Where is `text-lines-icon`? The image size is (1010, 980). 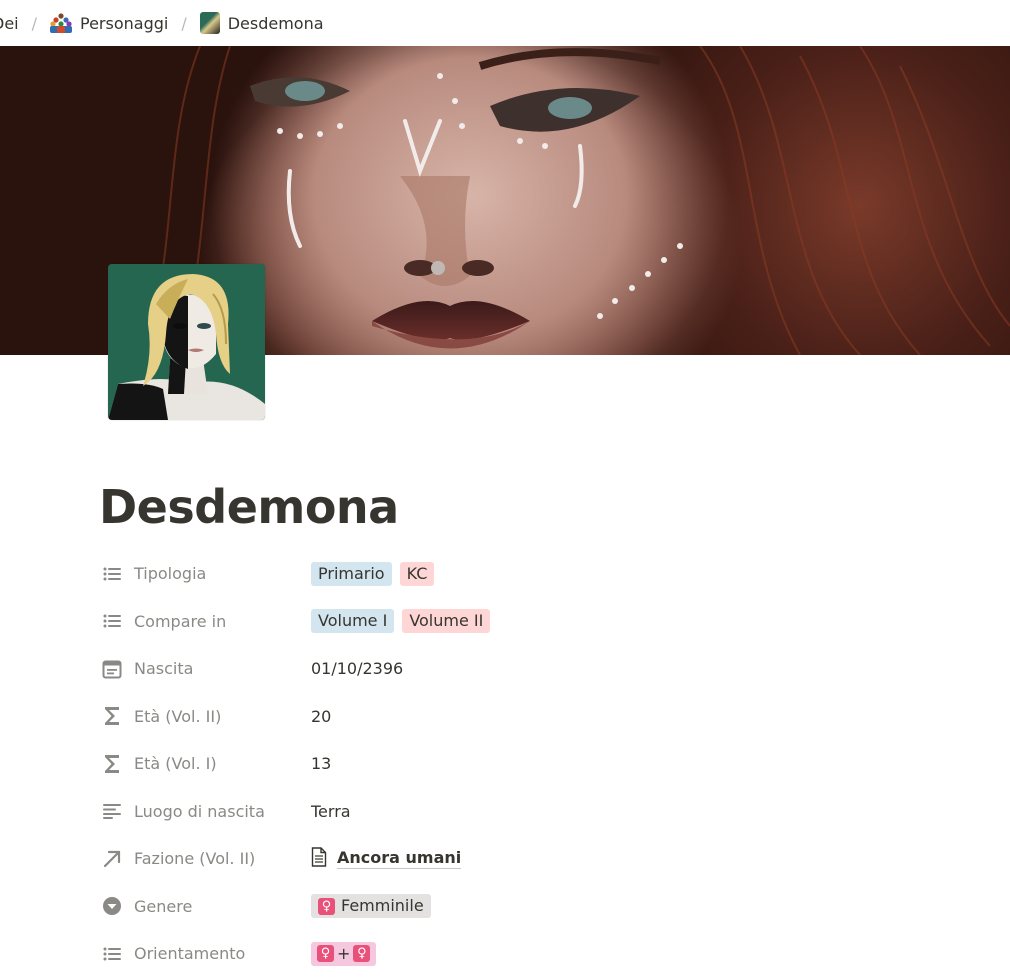 text-lines-icon is located at coordinates (112, 811).